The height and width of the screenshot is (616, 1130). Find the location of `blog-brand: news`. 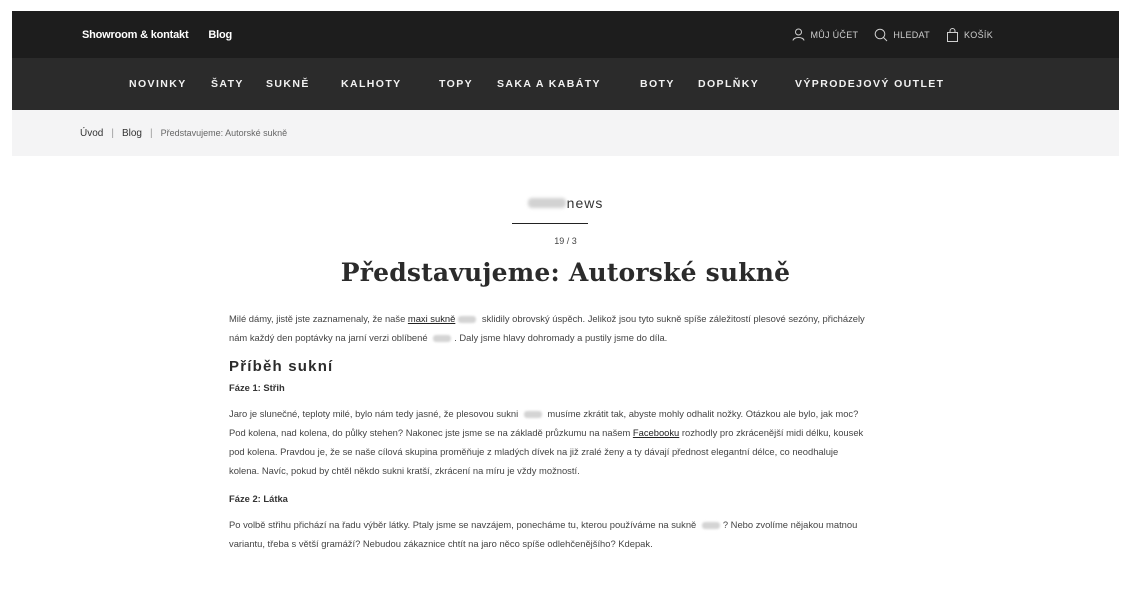

blog-brand: news is located at coordinates (565, 203).